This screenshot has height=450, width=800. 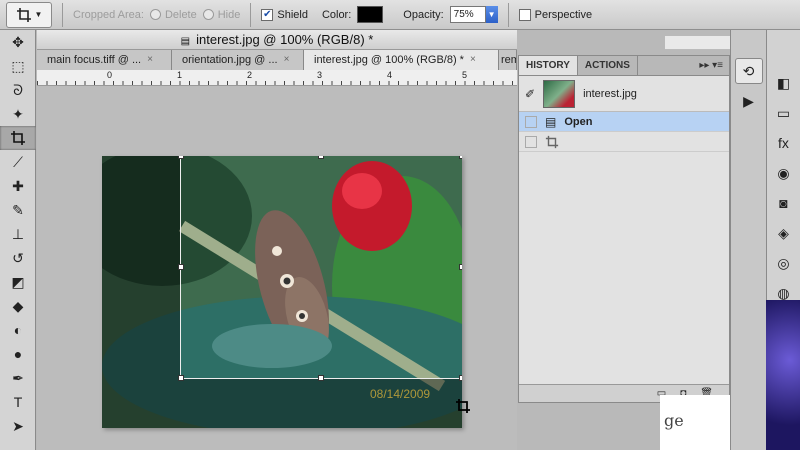 I want to click on opacity-label: Opacity:, so click(x=423, y=14).